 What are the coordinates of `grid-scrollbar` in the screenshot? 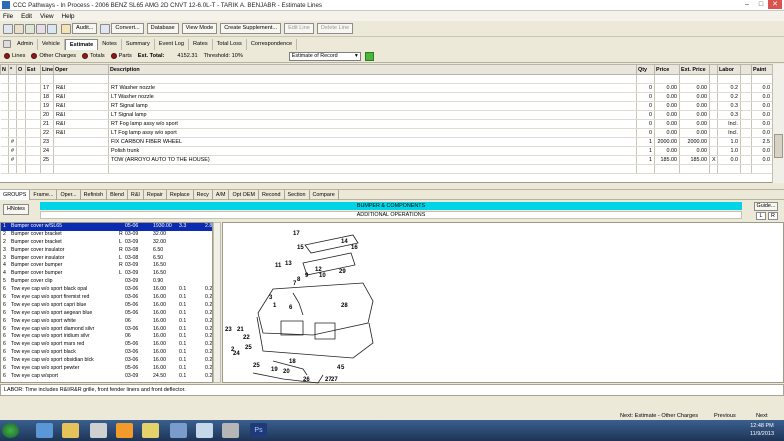 It's located at (778, 123).